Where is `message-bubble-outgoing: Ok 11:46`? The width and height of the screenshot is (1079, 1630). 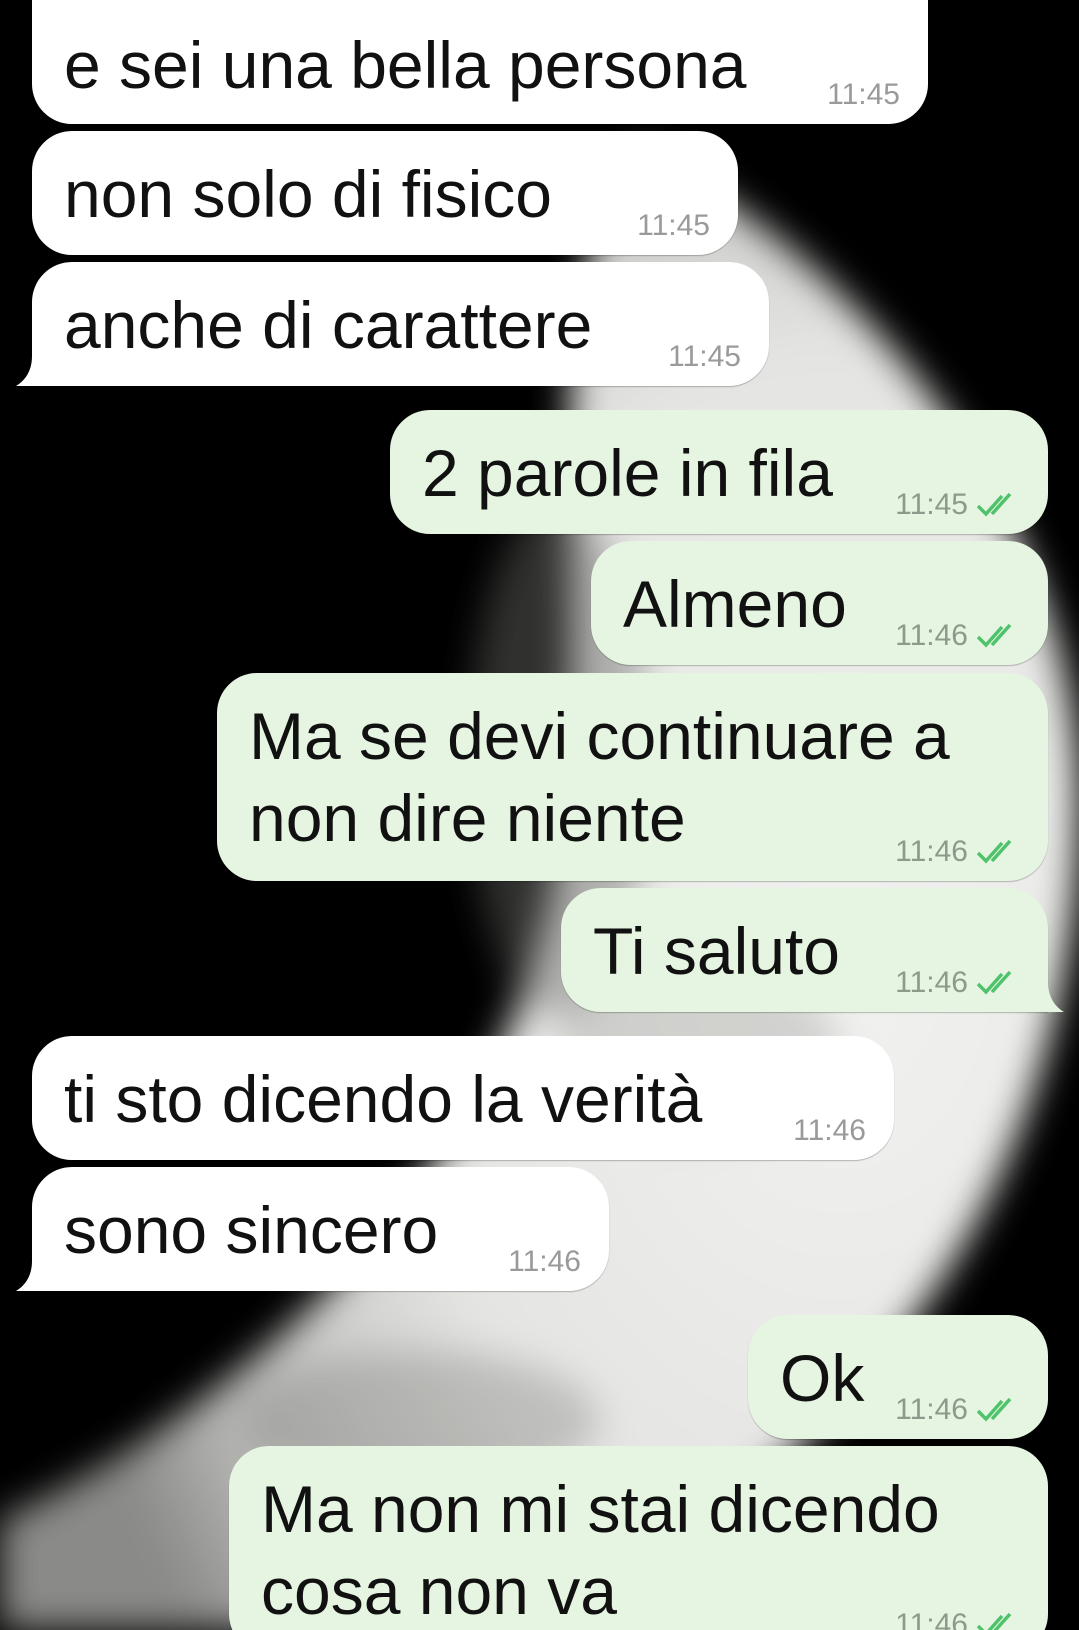 message-bubble-outgoing: Ok 11:46 is located at coordinates (898, 1377).